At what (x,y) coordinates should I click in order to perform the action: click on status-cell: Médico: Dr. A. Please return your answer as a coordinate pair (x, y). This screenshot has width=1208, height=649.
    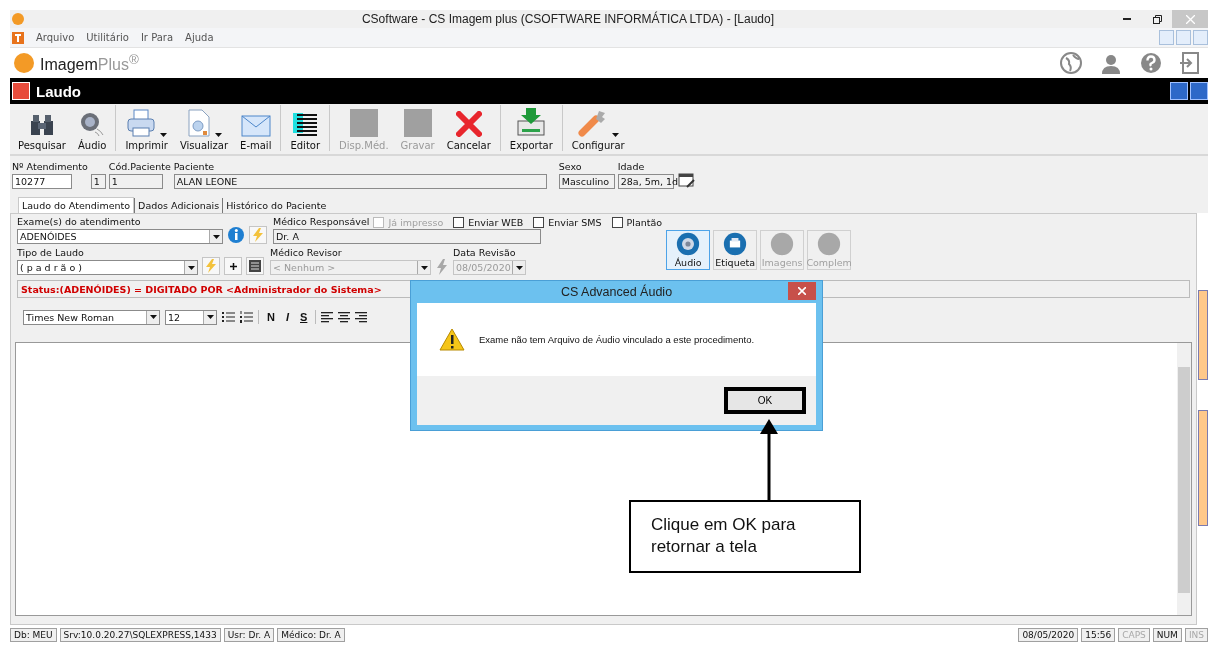
    Looking at the image, I should click on (311, 635).